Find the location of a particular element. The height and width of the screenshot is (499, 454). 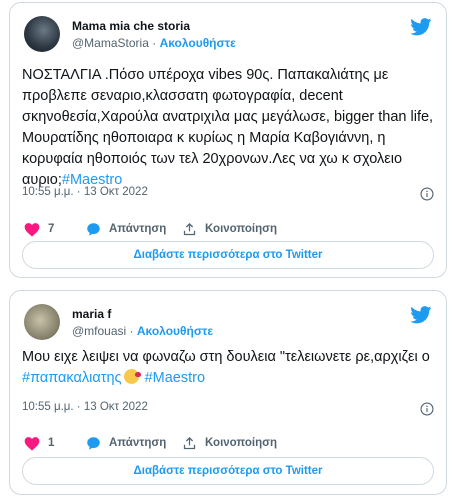

author-handle: @MamaStoria is located at coordinates (110, 43).